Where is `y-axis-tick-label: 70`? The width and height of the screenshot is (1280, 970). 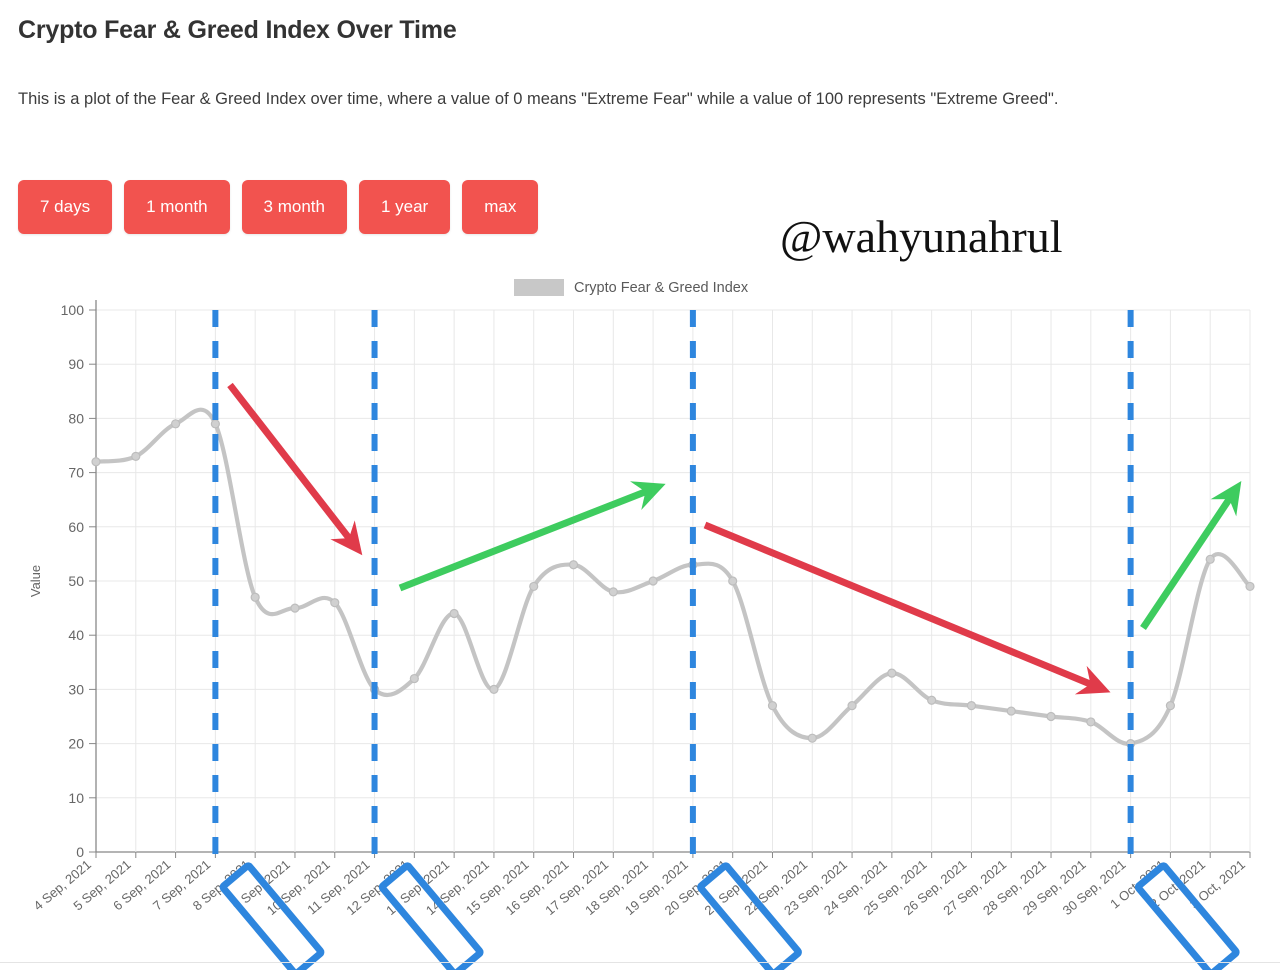
y-axis-tick-label: 70 is located at coordinates (76, 473).